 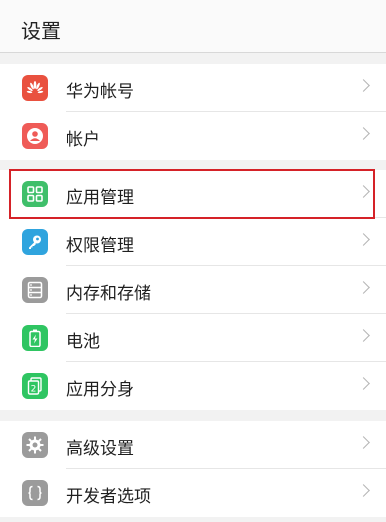 I want to click on huawei-logo-icon, so click(x=35, y=88).